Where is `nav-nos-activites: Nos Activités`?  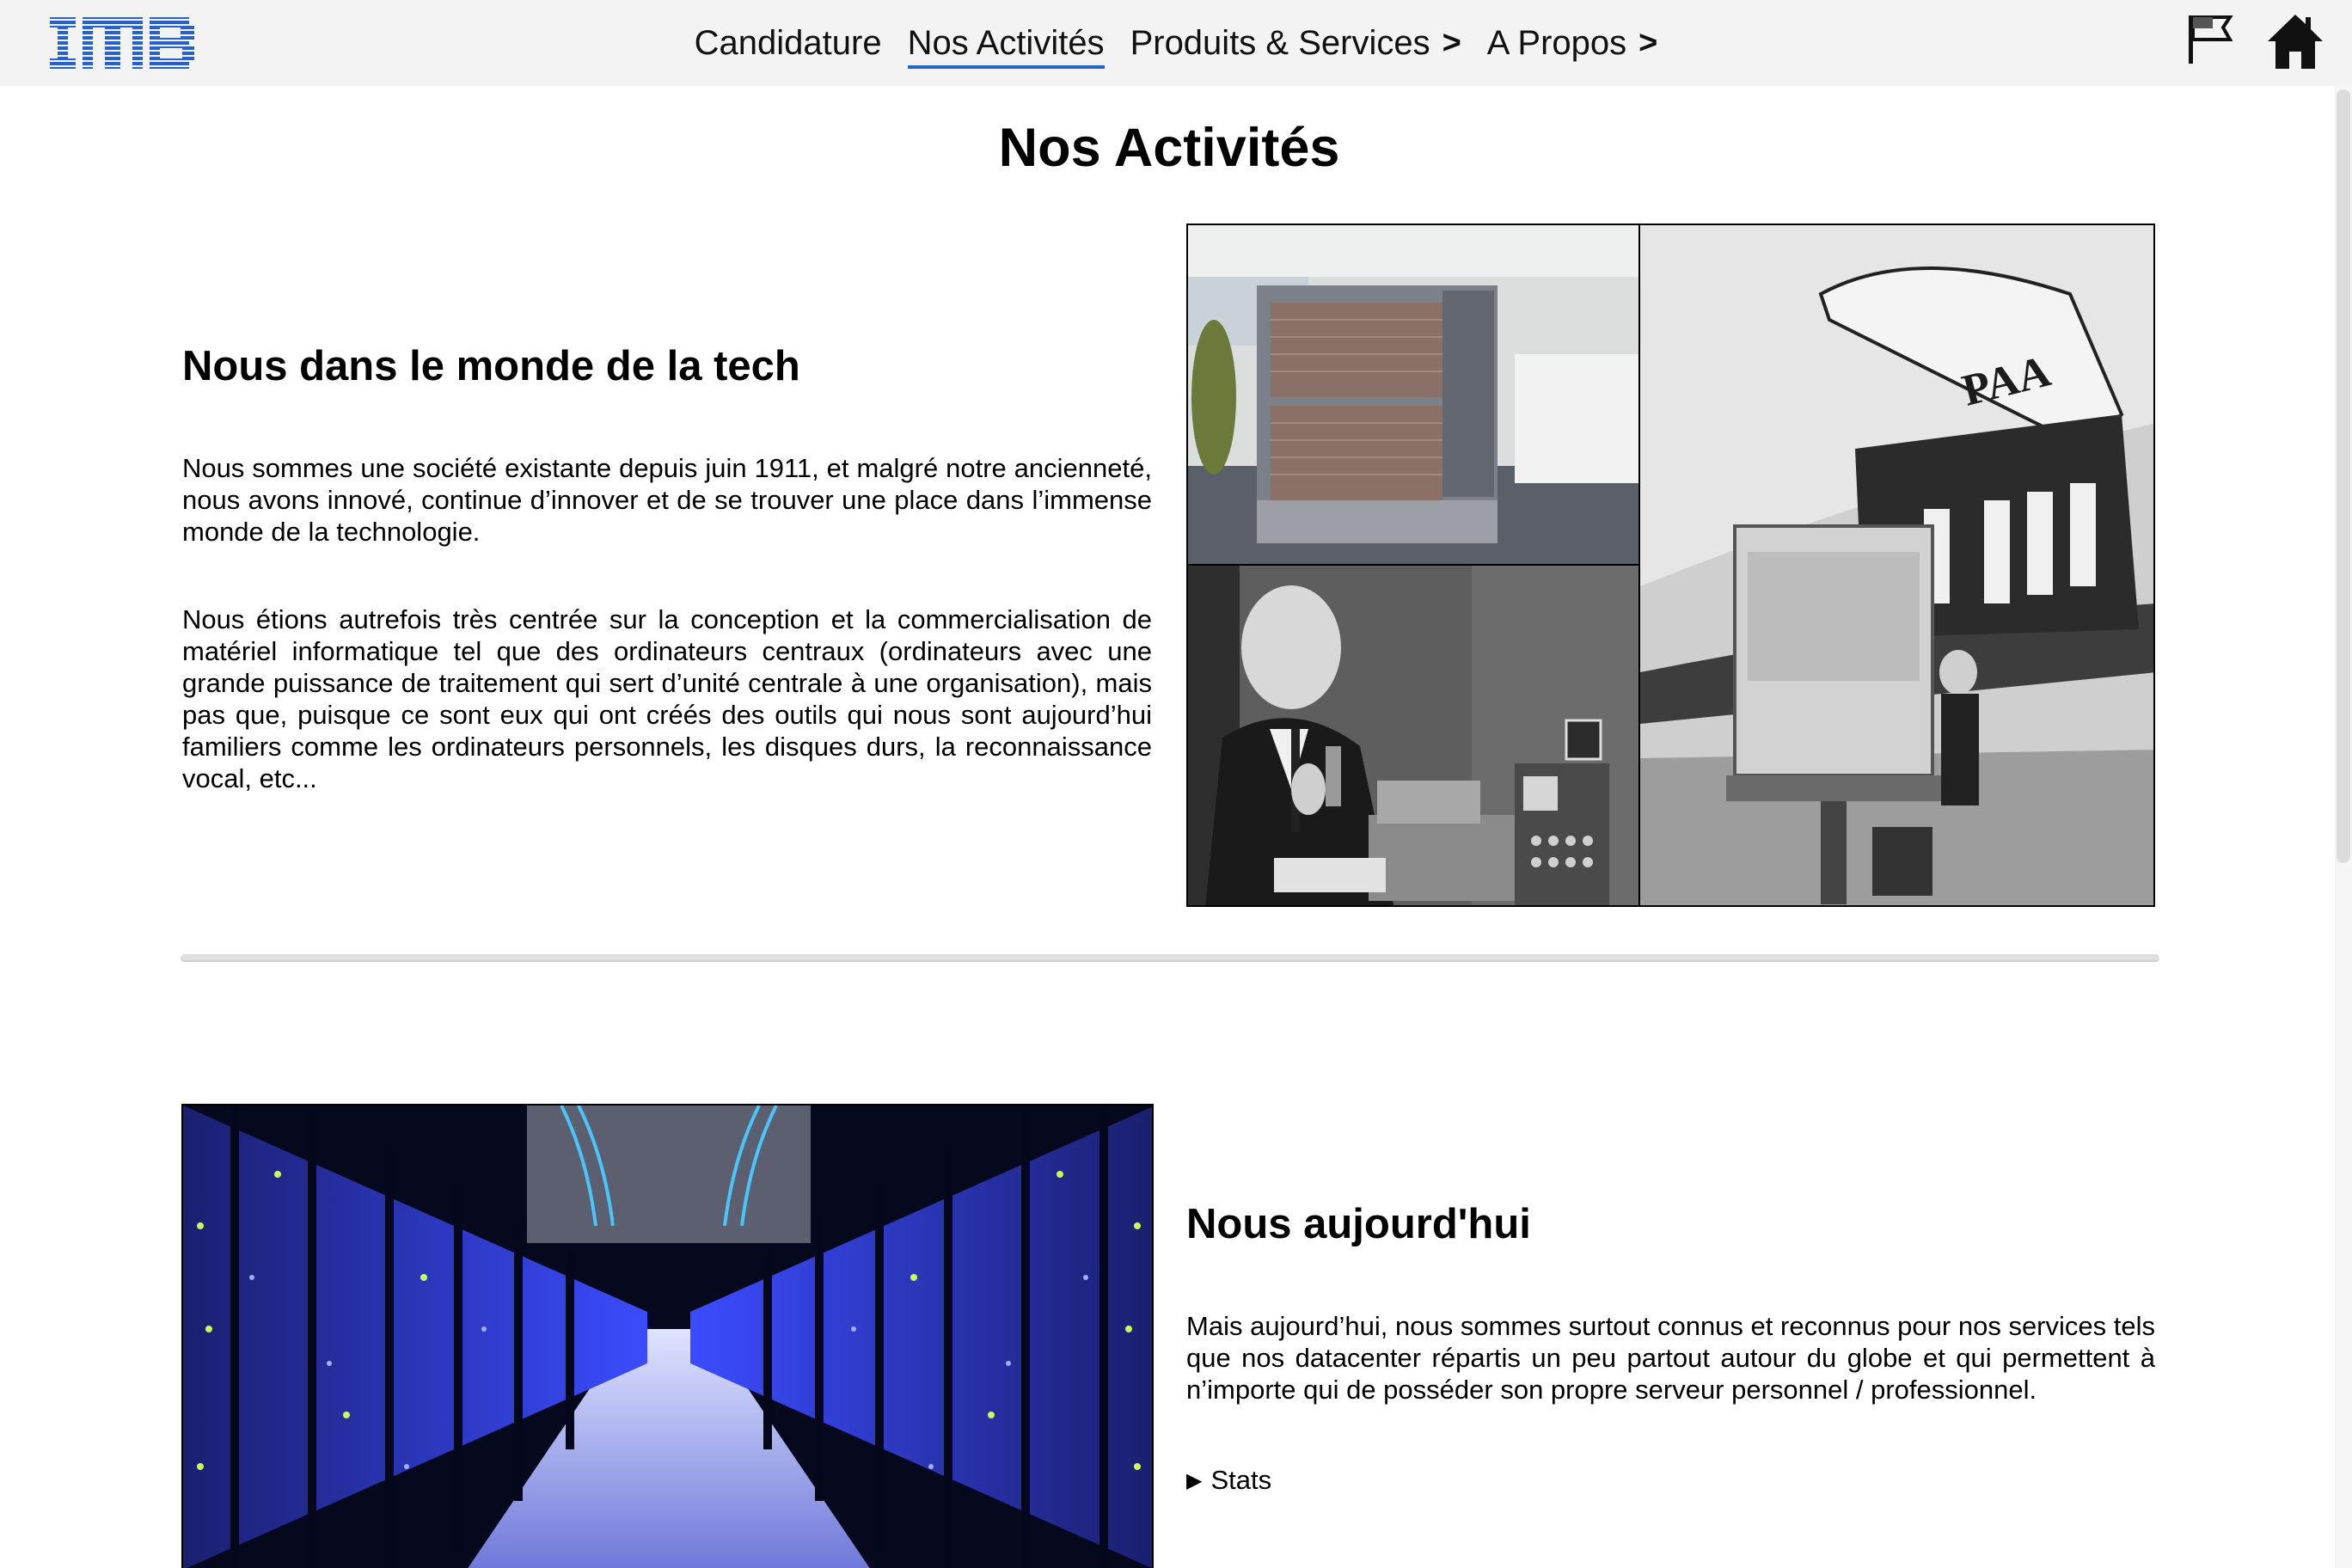 nav-nos-activites: Nos Activités is located at coordinates (1006, 46).